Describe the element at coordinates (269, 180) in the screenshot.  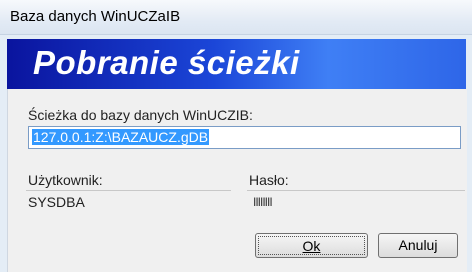
I see `password-label: Hasło:` at that location.